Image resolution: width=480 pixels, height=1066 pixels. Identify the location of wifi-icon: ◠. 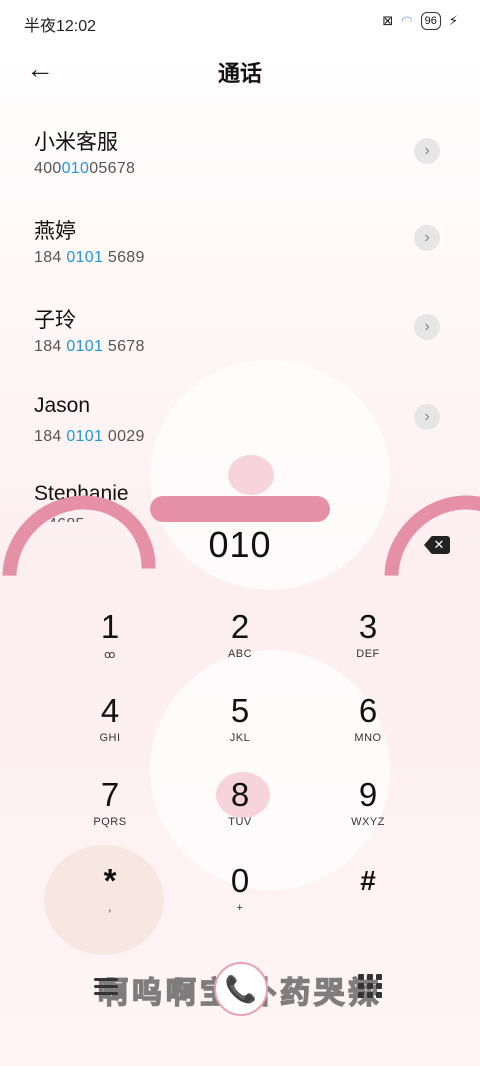
(407, 20).